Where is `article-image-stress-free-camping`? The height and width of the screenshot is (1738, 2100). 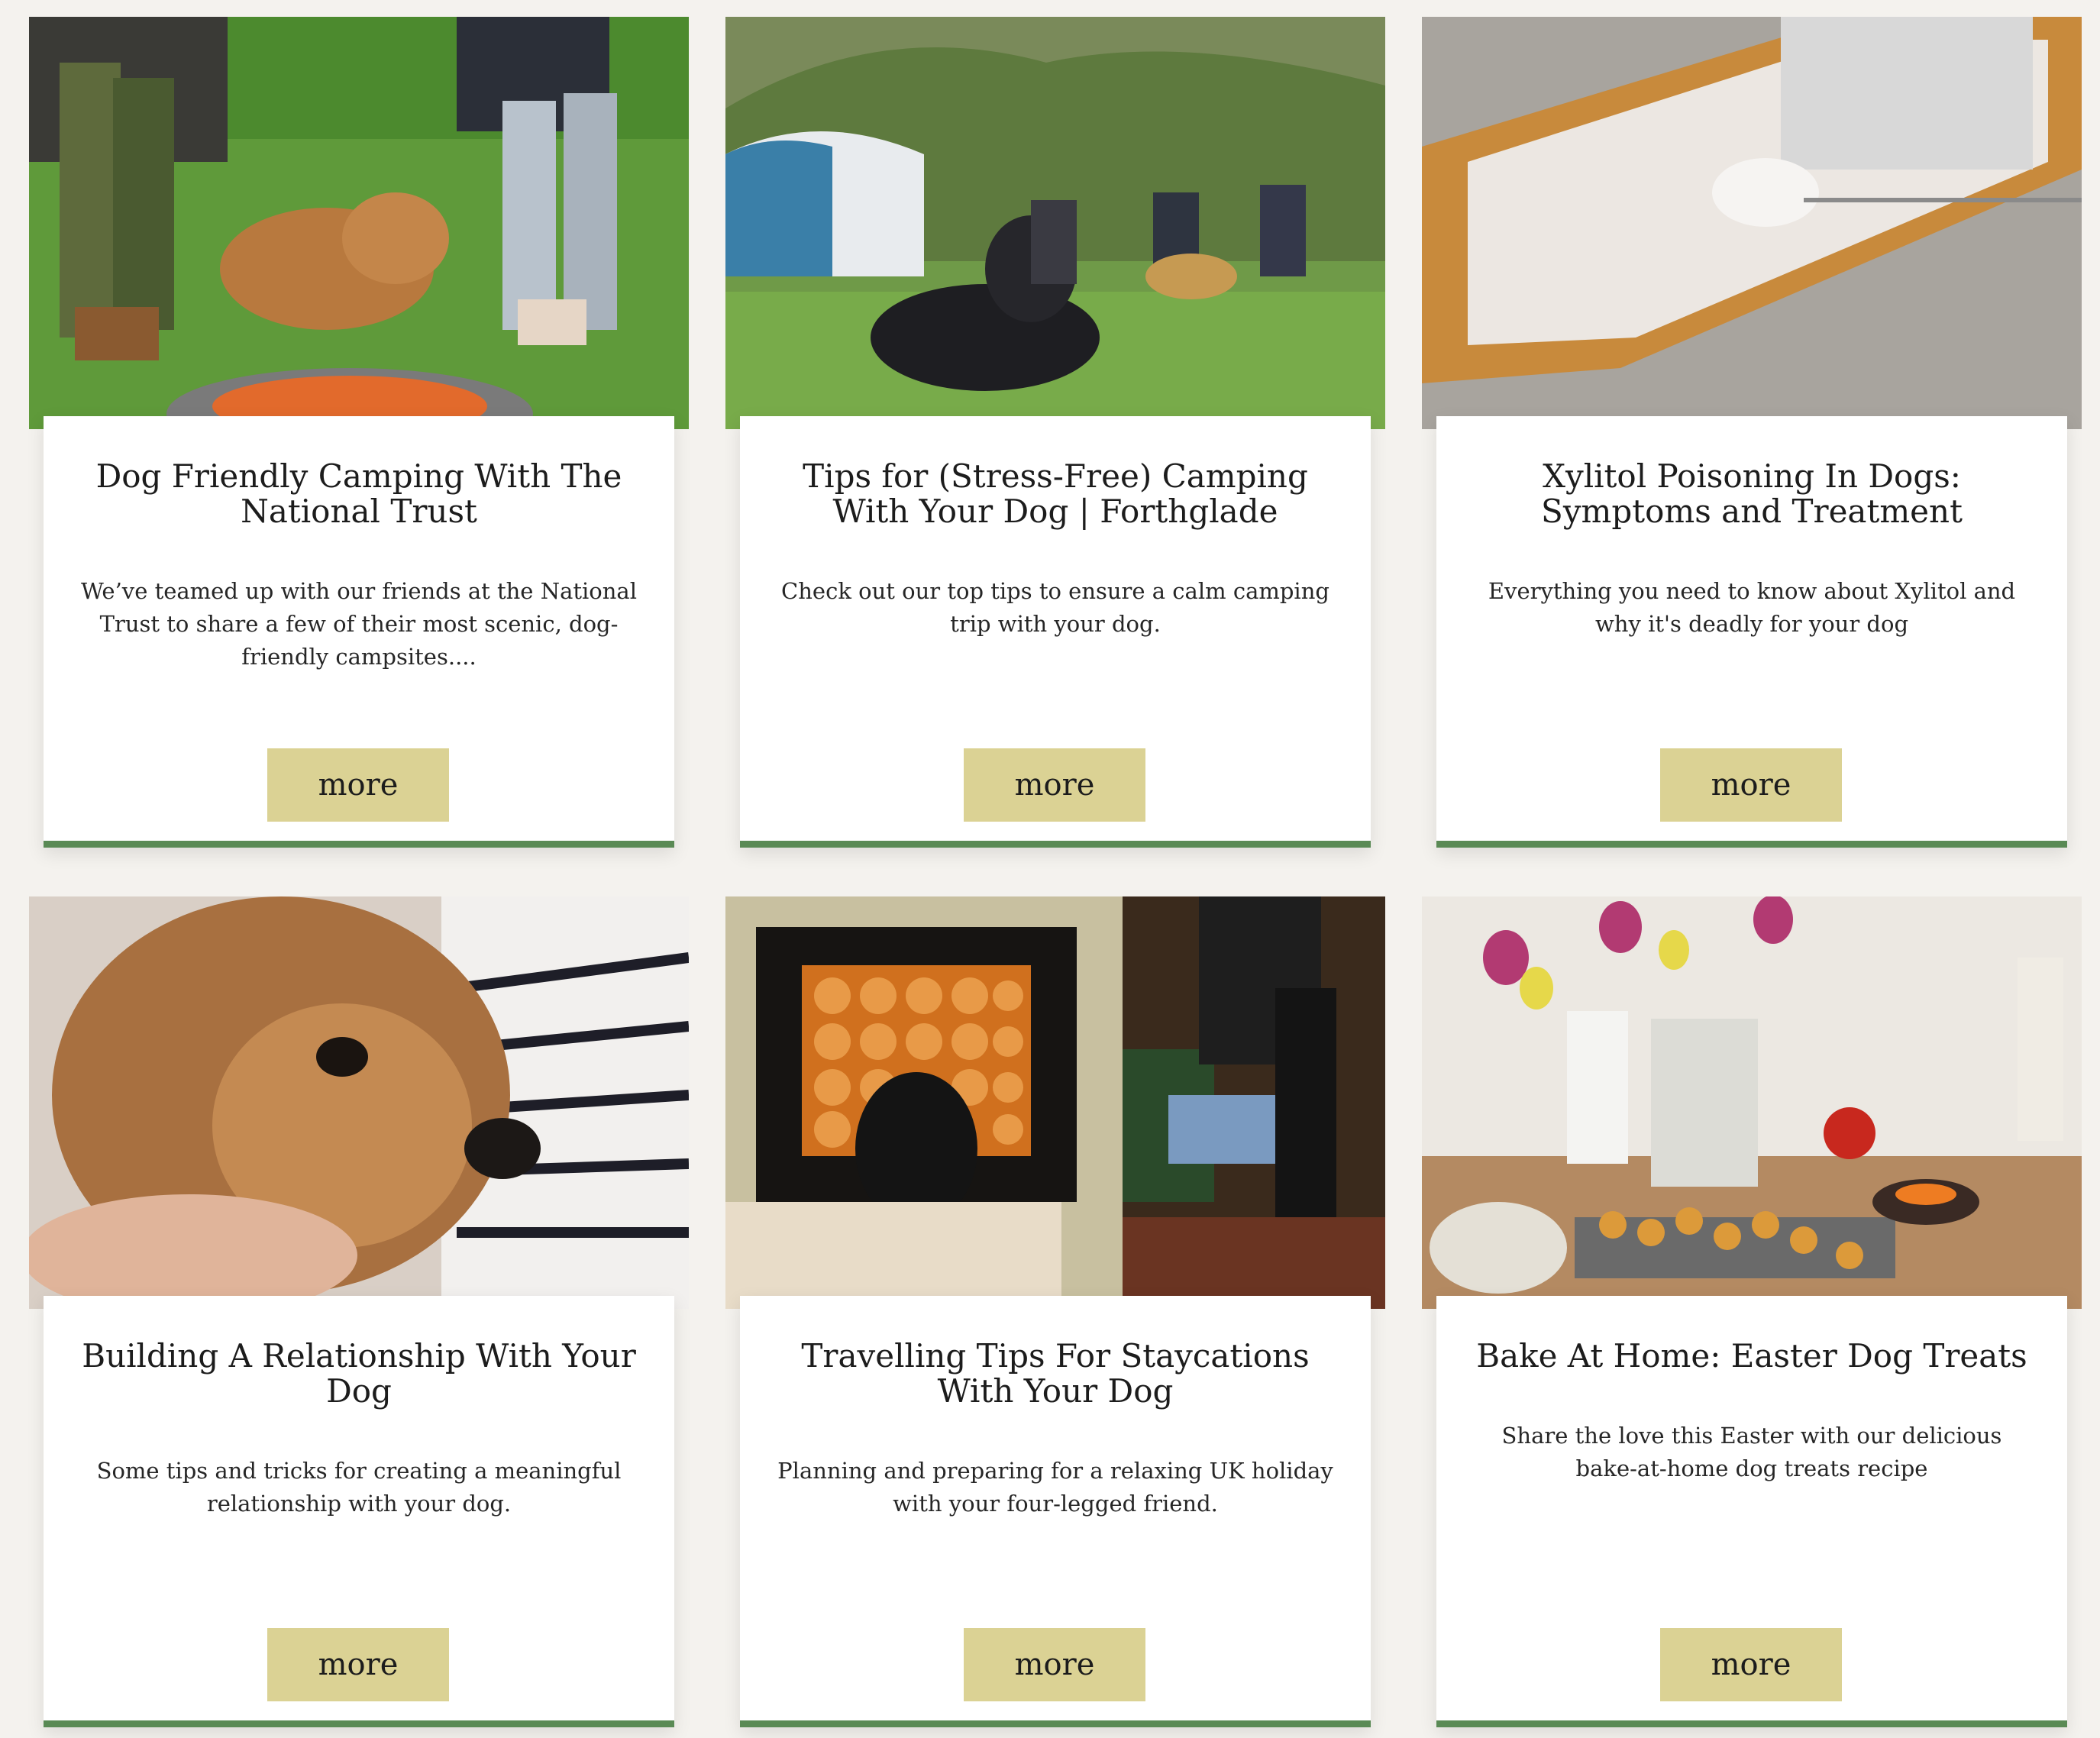 article-image-stress-free-camping is located at coordinates (1055, 223).